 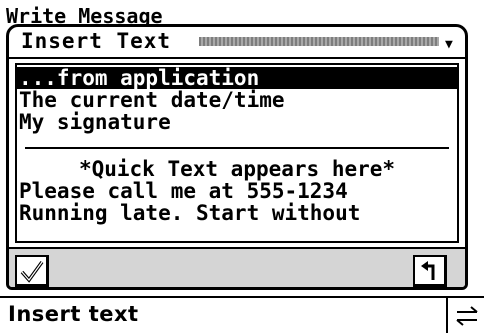 What do you see at coordinates (427, 270) in the screenshot?
I see `return-arrow-icon` at bounding box center [427, 270].